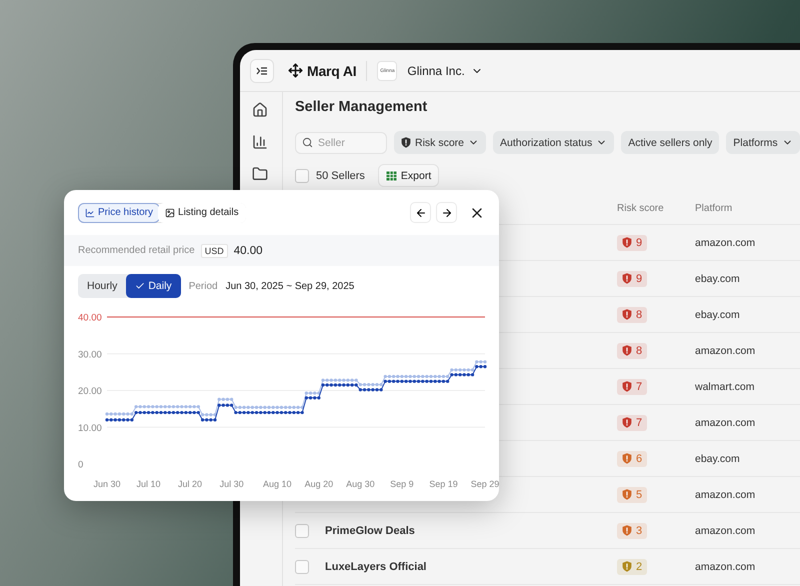 The height and width of the screenshot is (586, 800). What do you see at coordinates (484, 484) in the screenshot?
I see `x-axis-label: Sep 29` at bounding box center [484, 484].